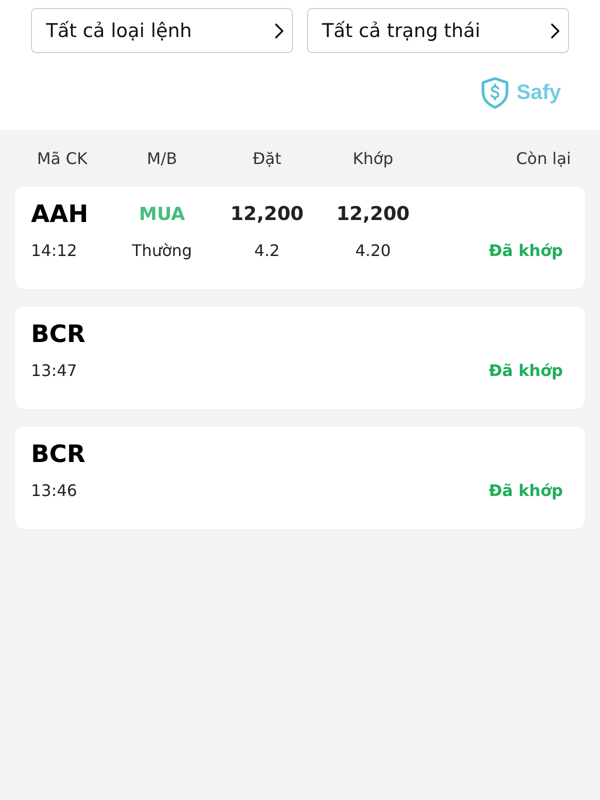 This screenshot has width=600, height=800. Describe the element at coordinates (162, 30) in the screenshot. I see `filter-button: Tất cả loại lệnh` at that location.